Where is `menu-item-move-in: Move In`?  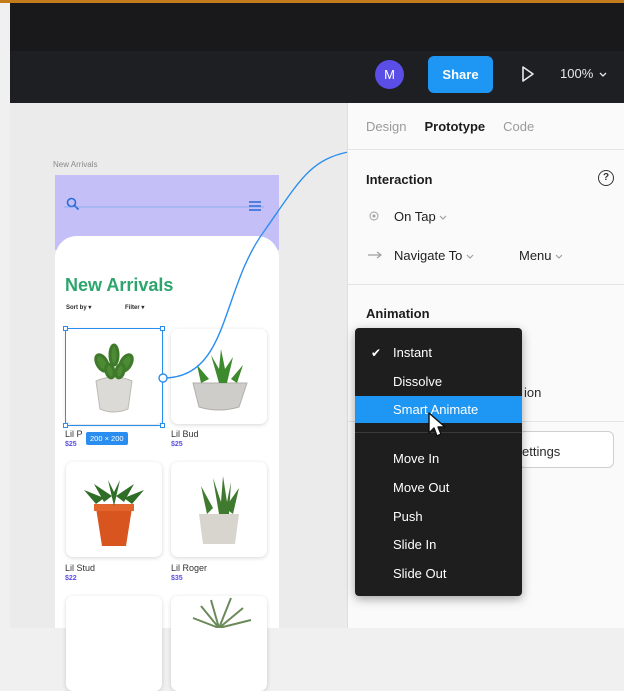
menu-item-move-in: Move In is located at coordinates (416, 458).